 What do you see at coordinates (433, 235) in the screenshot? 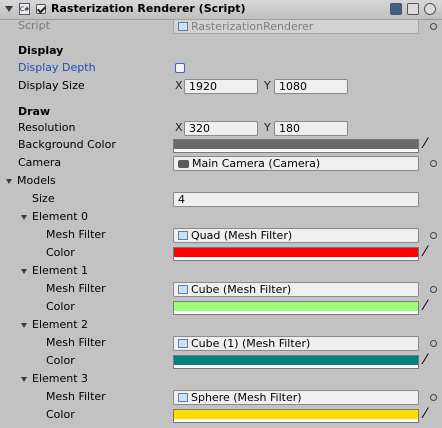
I see `element-0-mesh-picker-icon` at bounding box center [433, 235].